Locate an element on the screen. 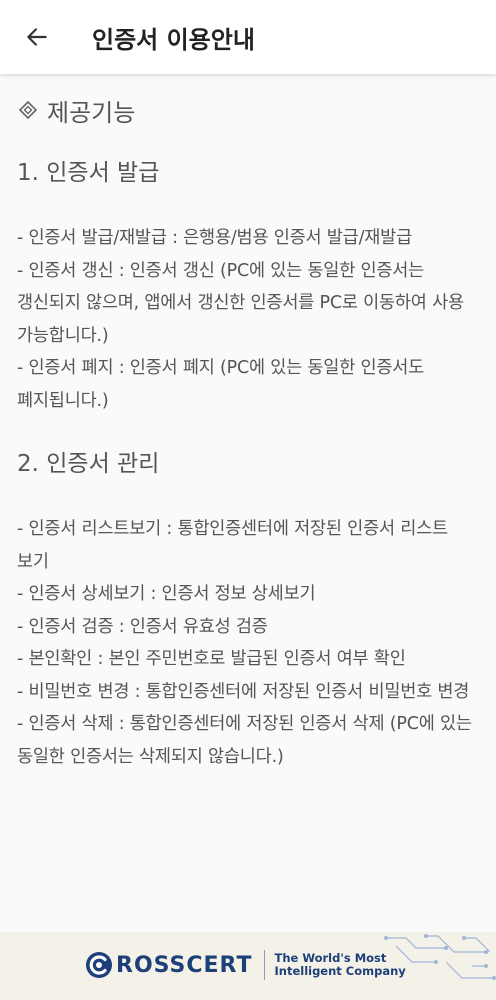 The height and width of the screenshot is (1000, 496). tagline: The World's Most Intelligent Company is located at coordinates (339, 965).